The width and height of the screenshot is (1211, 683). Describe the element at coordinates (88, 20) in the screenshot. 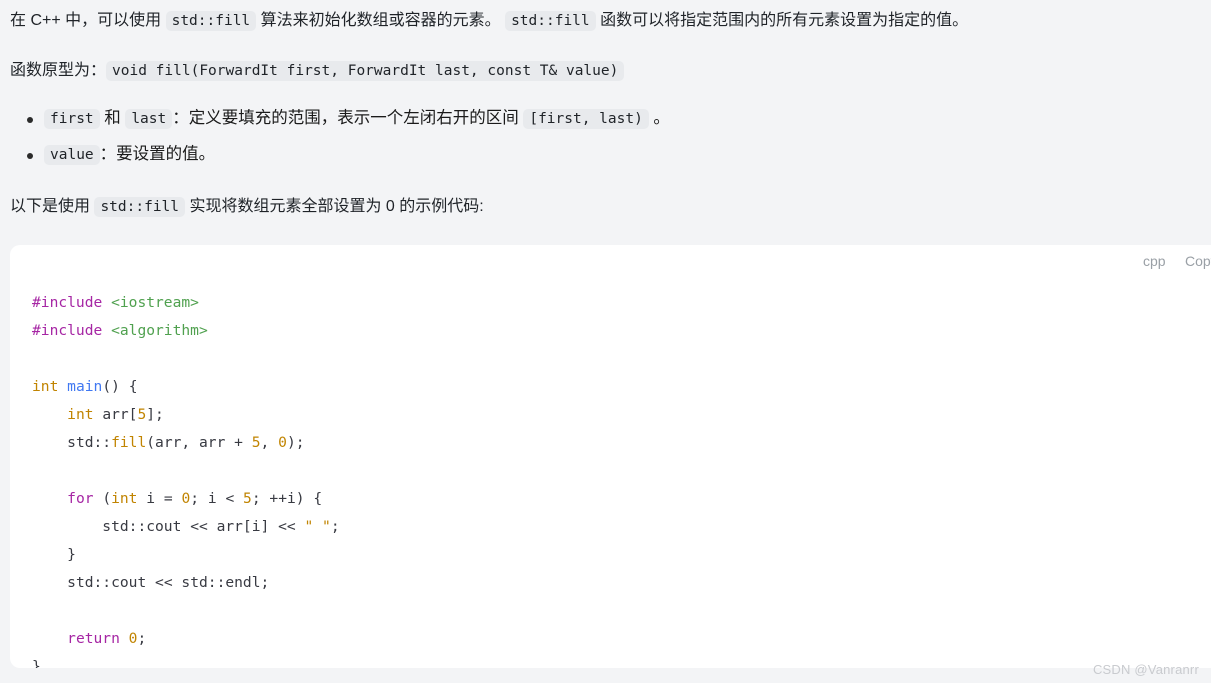

I see `intro-text-1: 在 C++ 中，可以使用` at that location.